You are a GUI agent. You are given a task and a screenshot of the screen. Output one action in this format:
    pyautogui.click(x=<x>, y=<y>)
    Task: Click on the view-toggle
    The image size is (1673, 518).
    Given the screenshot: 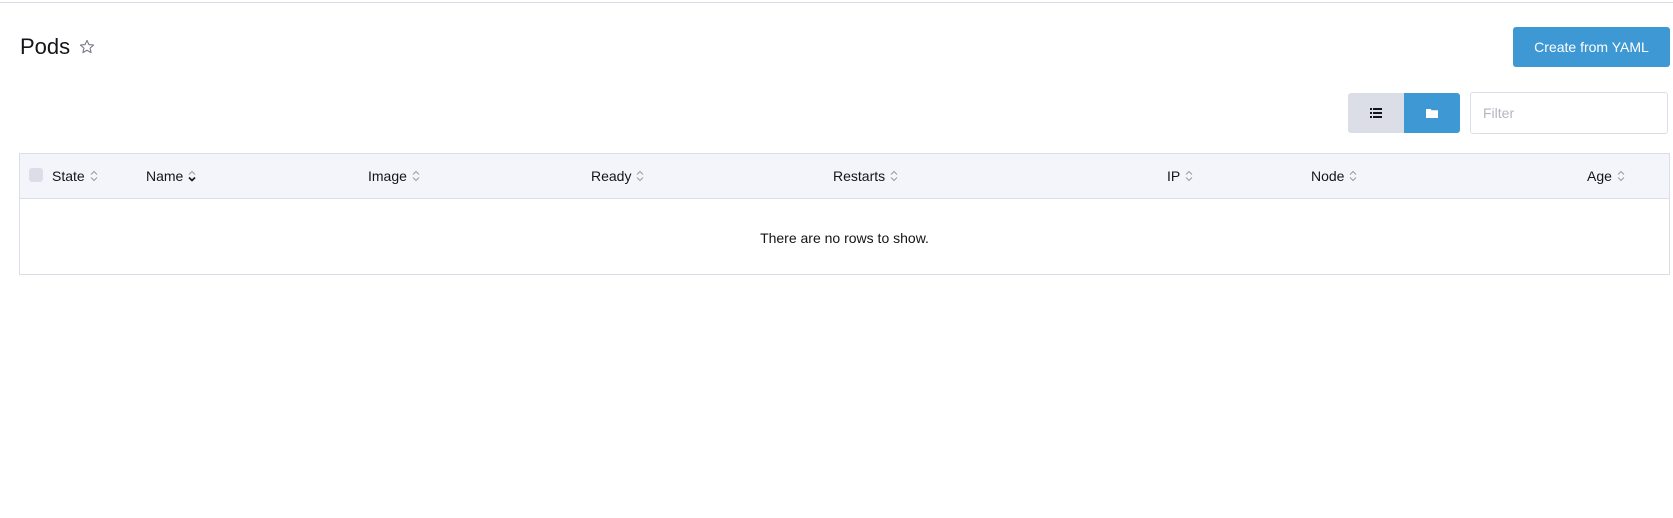 What is the action you would take?
    pyautogui.click(x=1404, y=113)
    